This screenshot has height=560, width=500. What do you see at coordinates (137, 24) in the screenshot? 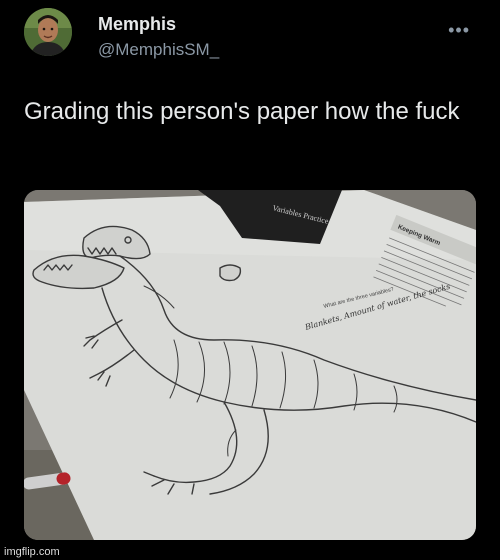
I see `author-name: Memphis` at bounding box center [137, 24].